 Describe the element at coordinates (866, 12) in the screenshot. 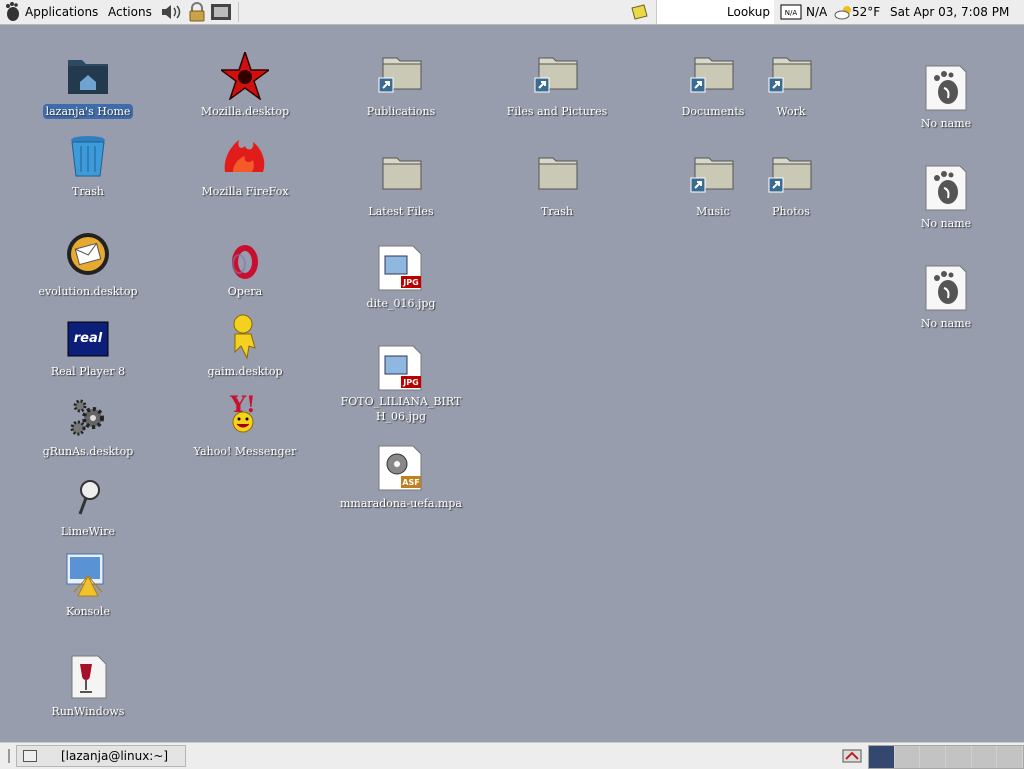

I see `temperature-text: 52°F` at that location.